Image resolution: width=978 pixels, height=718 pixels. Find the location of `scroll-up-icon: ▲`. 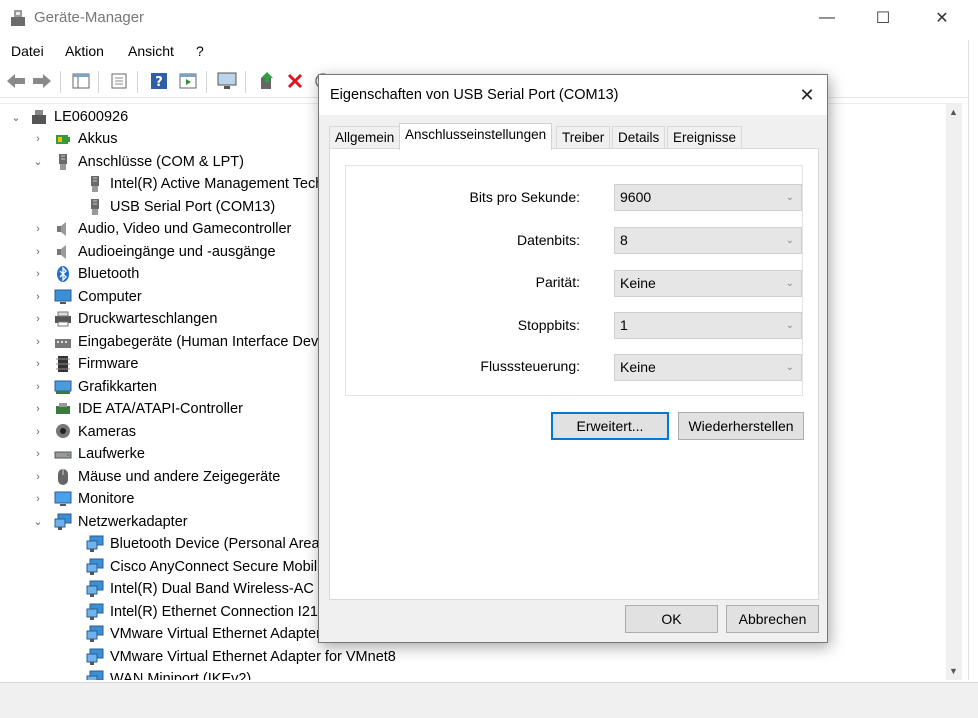

scroll-up-icon: ▲ is located at coordinates (953, 112).